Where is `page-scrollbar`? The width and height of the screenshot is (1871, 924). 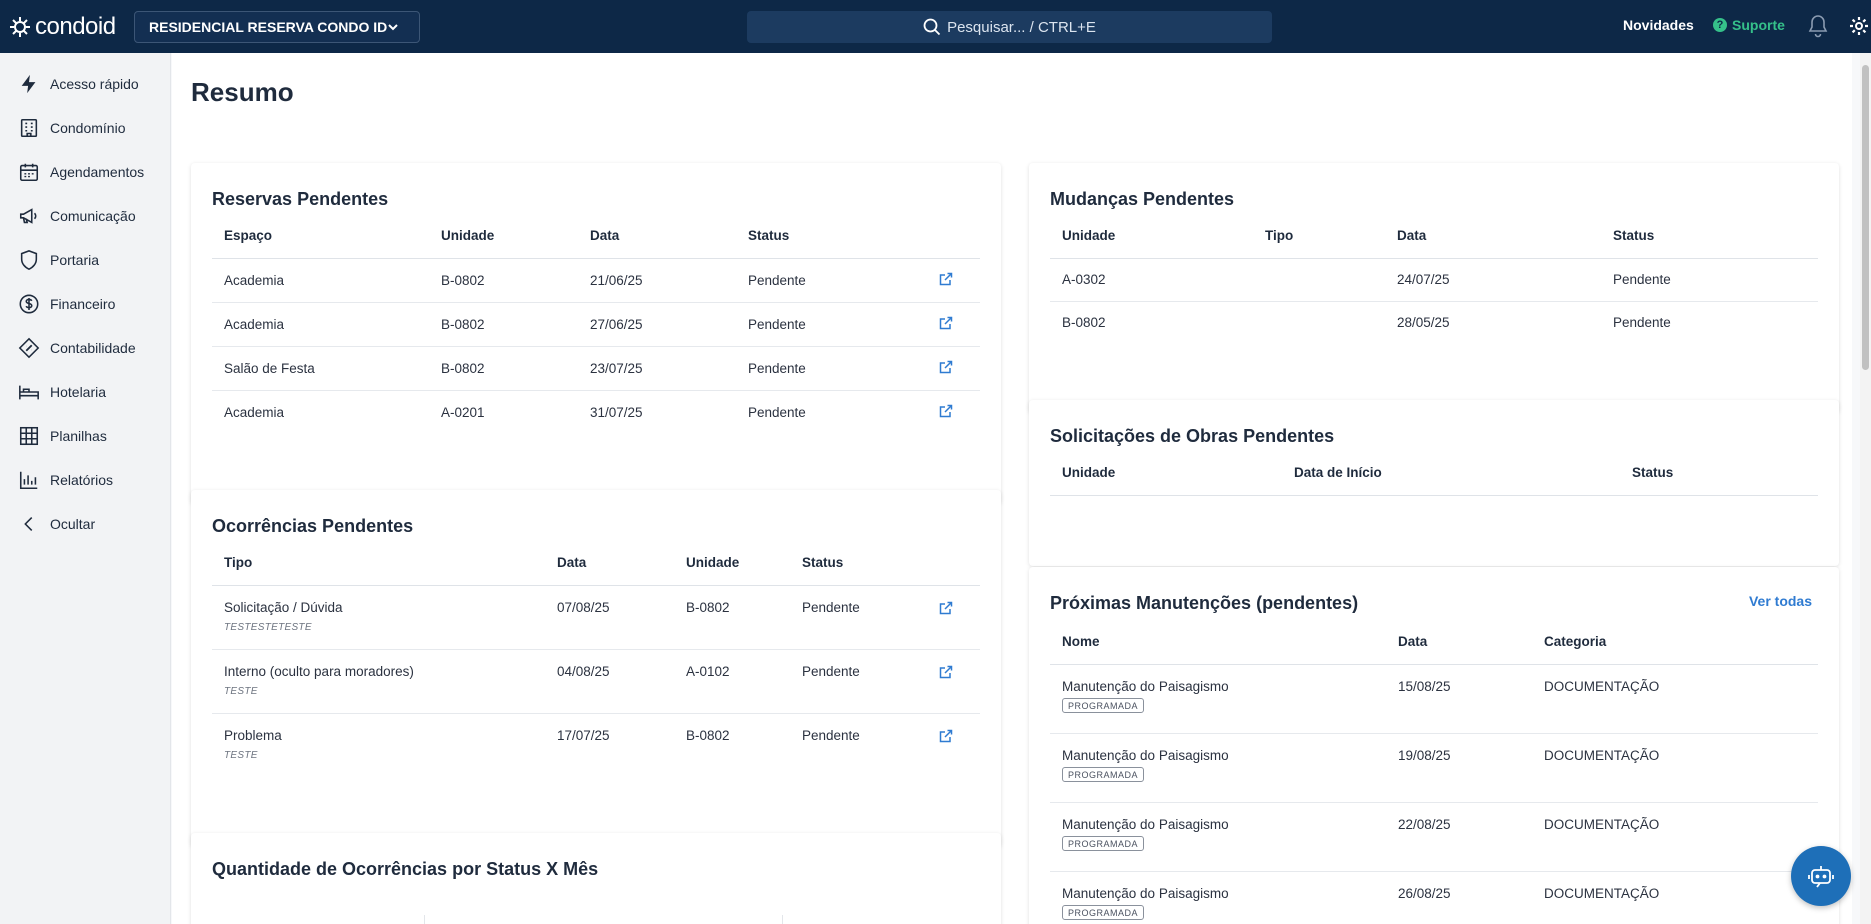
page-scrollbar is located at coordinates (1865, 488).